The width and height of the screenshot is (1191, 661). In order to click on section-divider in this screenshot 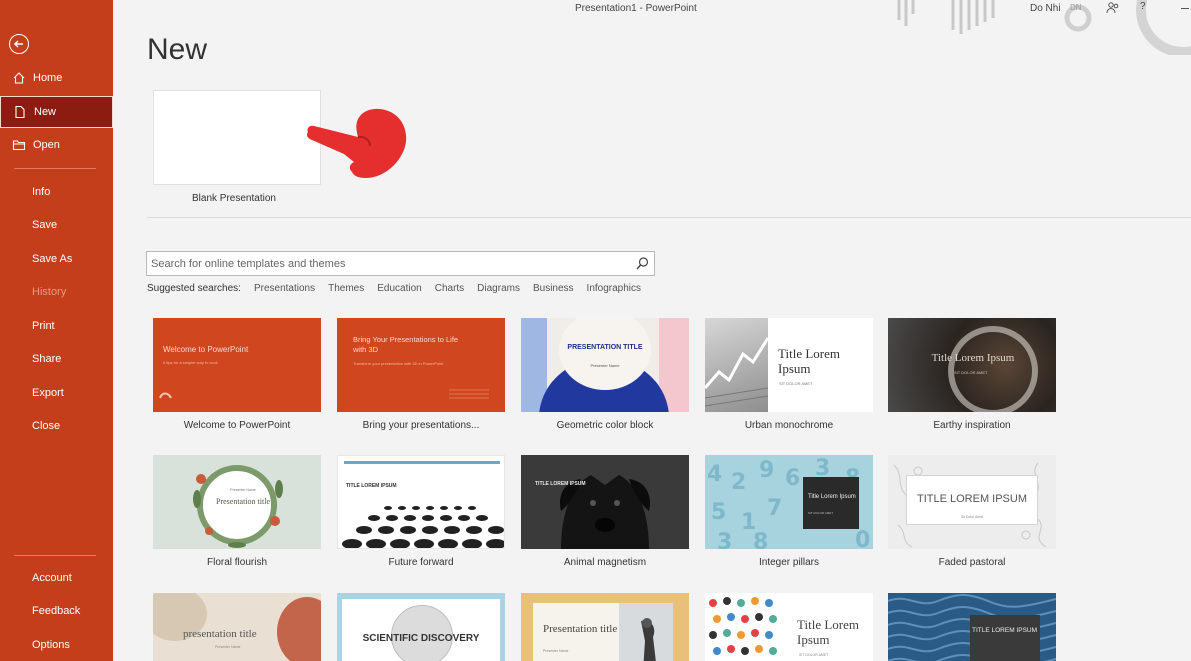, I will do `click(669, 217)`.